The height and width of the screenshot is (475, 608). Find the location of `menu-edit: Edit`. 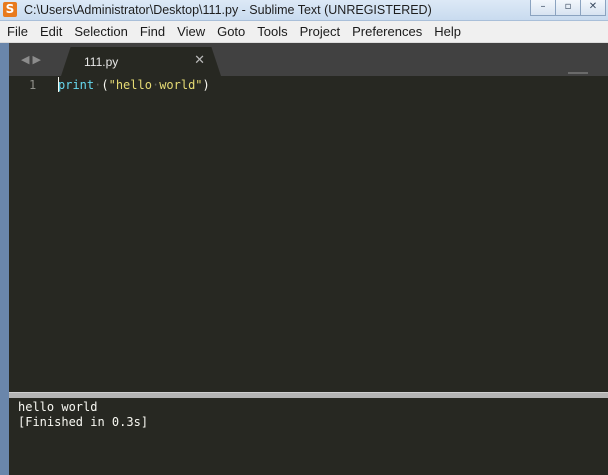

menu-edit: Edit is located at coordinates (52, 31).